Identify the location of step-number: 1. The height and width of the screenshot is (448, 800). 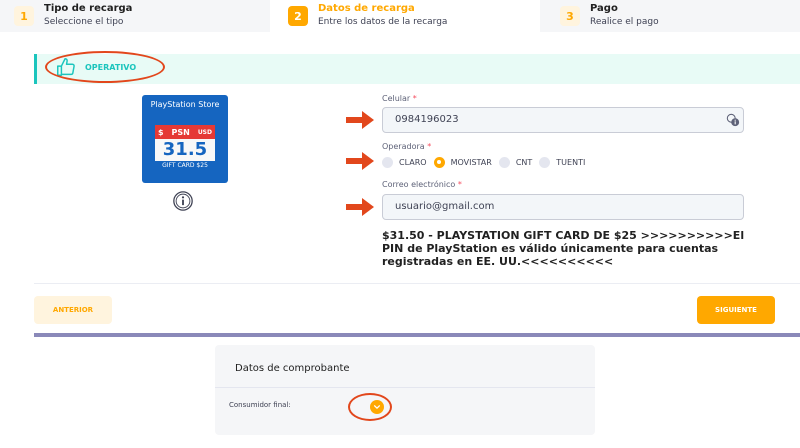
(24, 16).